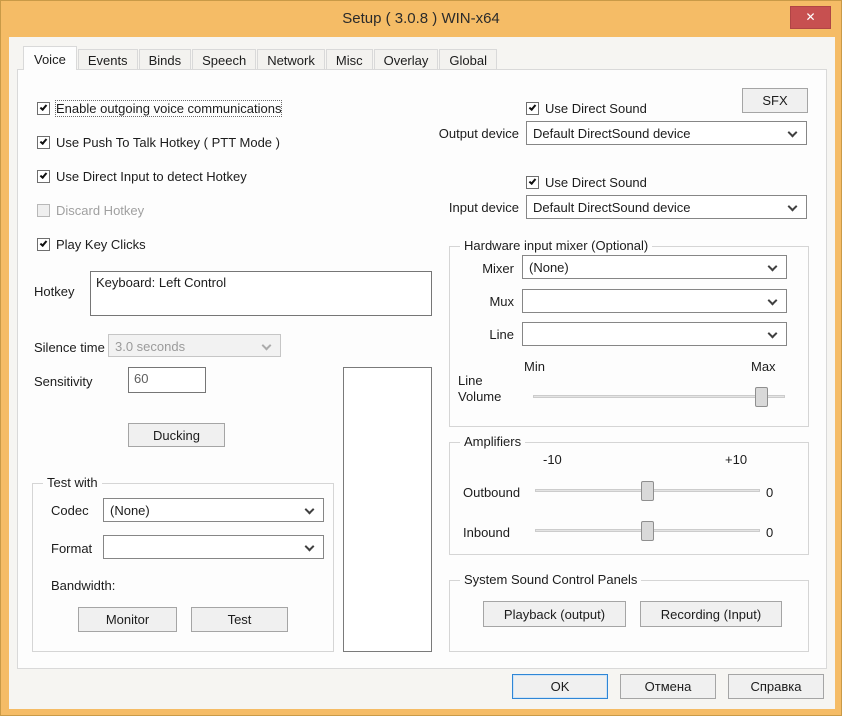  I want to click on slider-track, so click(659, 396).